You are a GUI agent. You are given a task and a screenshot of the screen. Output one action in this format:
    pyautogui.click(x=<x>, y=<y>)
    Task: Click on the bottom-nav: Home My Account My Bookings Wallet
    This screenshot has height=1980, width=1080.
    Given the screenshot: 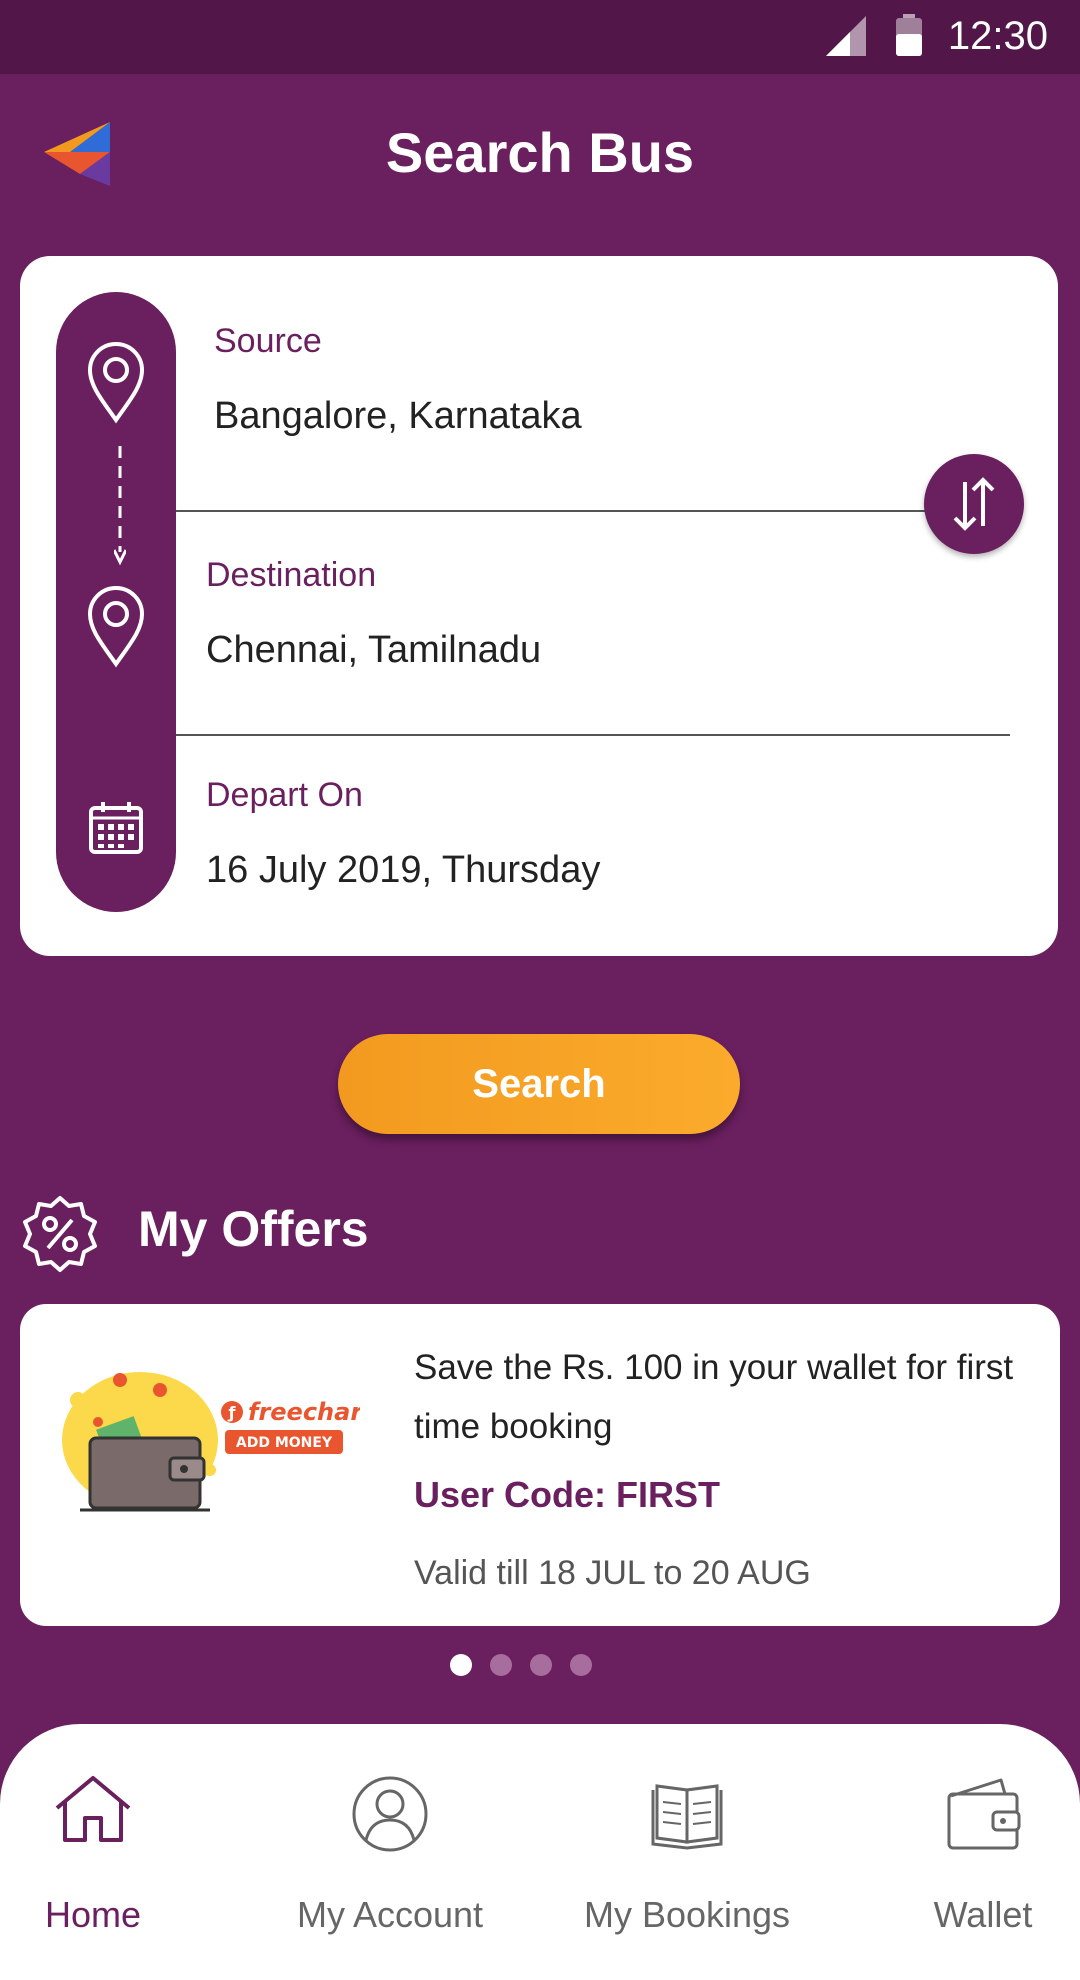 What is the action you would take?
    pyautogui.click(x=540, y=1852)
    